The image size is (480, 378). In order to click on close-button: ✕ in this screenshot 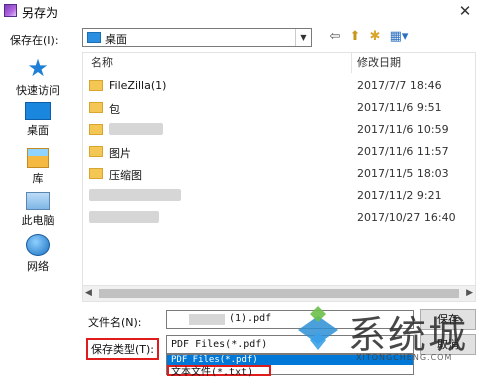, I will do `click(465, 11)`.